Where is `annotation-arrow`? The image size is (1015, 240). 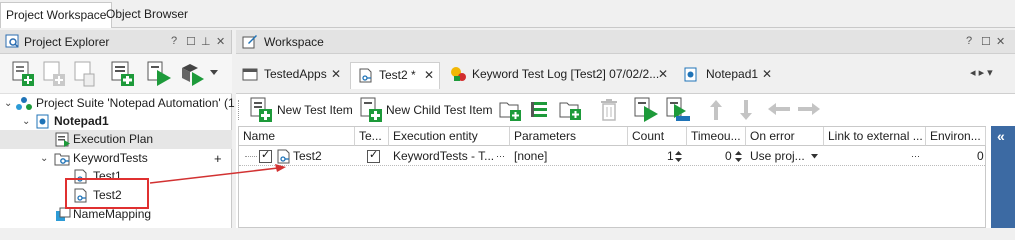
annotation-arrow is located at coordinates (217, 174).